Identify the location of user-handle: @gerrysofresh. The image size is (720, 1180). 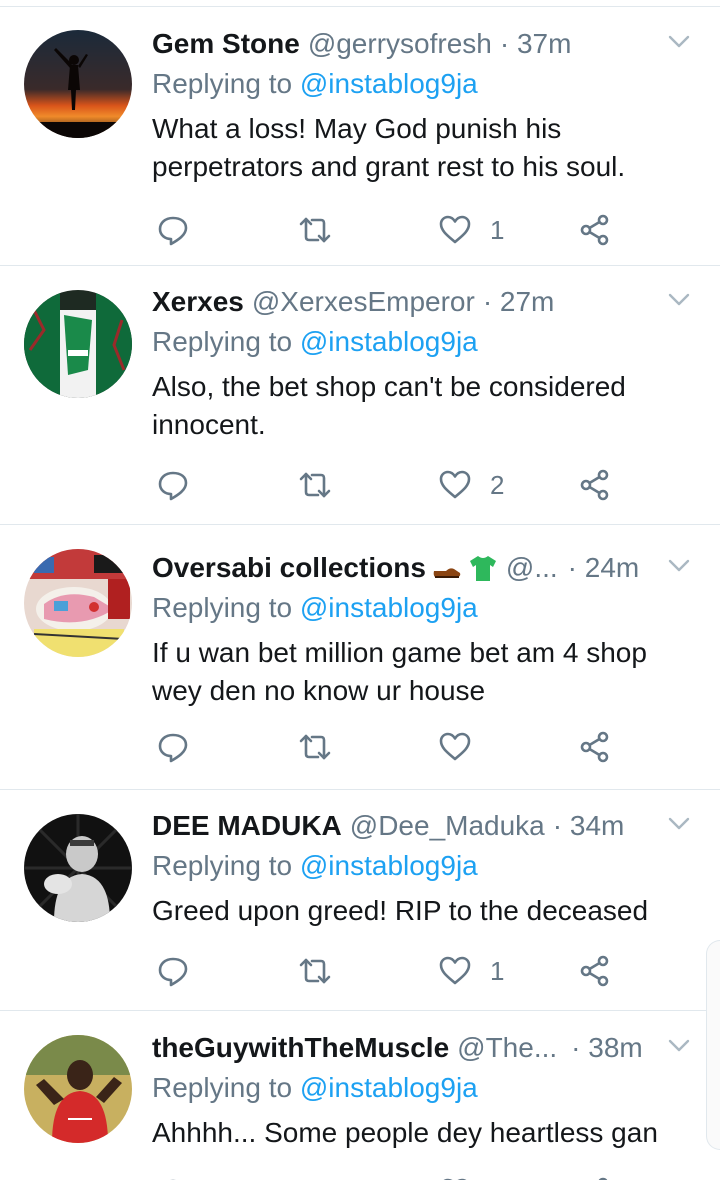
(400, 44).